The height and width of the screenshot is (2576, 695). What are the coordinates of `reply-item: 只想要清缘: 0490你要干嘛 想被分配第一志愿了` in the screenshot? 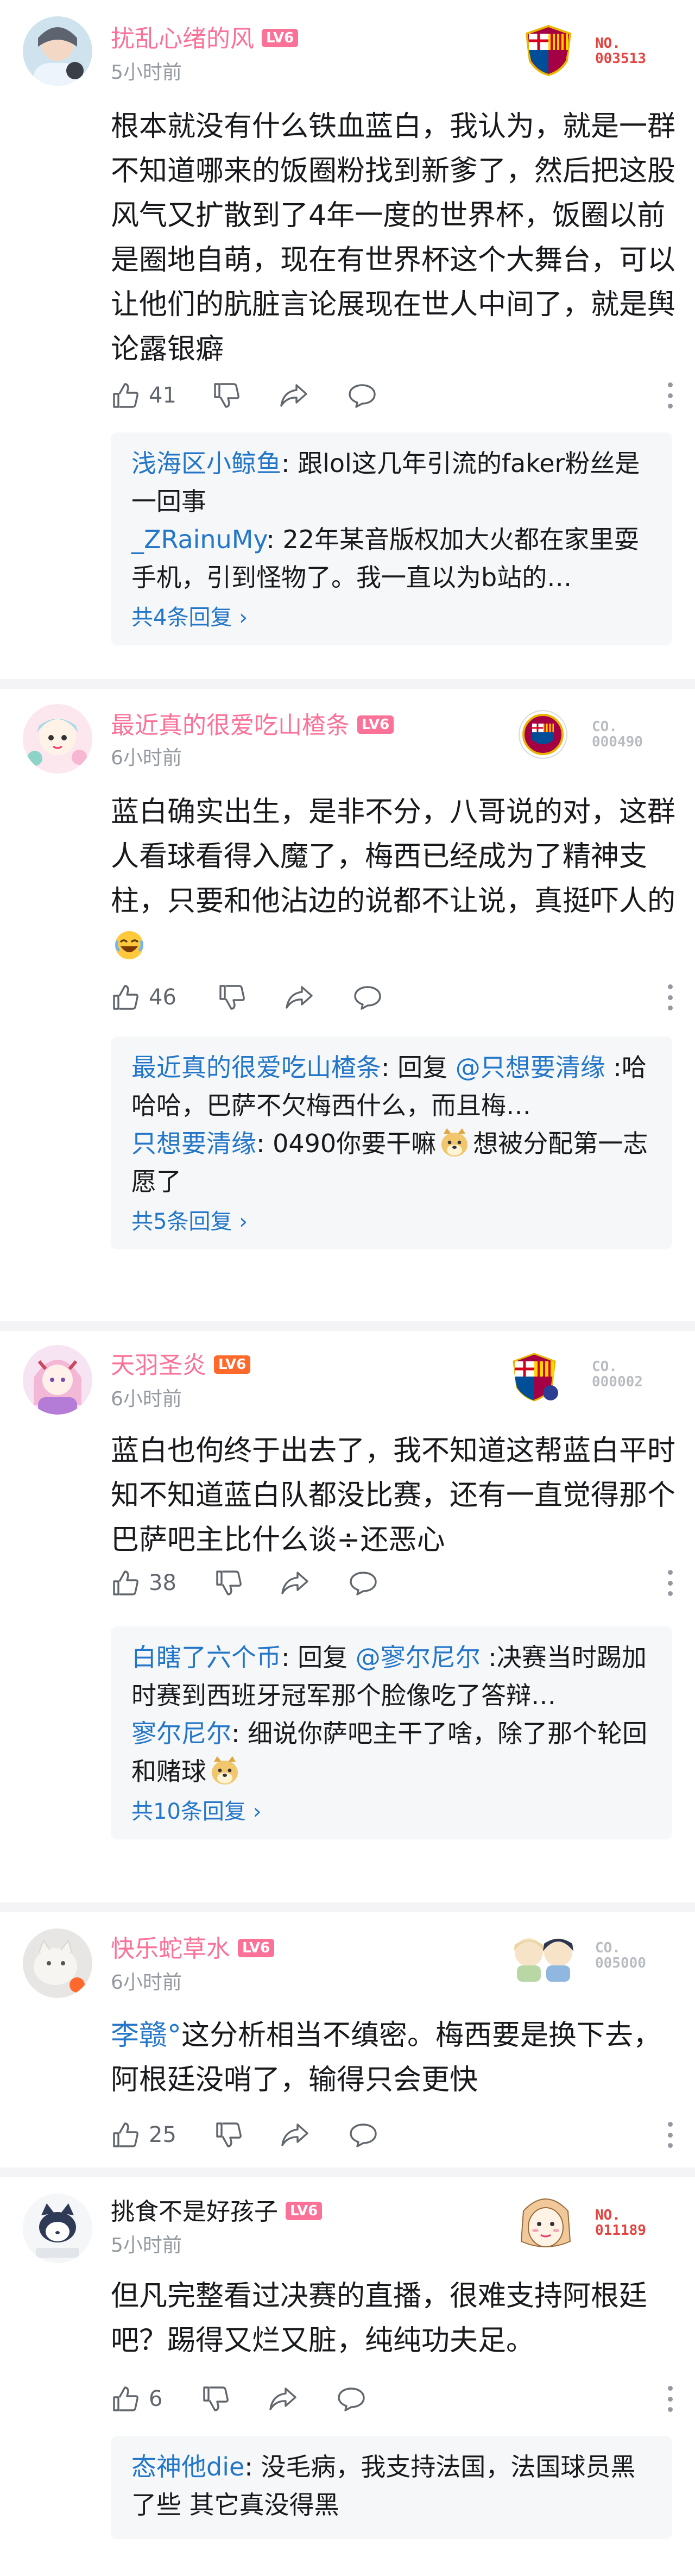 It's located at (392, 1162).